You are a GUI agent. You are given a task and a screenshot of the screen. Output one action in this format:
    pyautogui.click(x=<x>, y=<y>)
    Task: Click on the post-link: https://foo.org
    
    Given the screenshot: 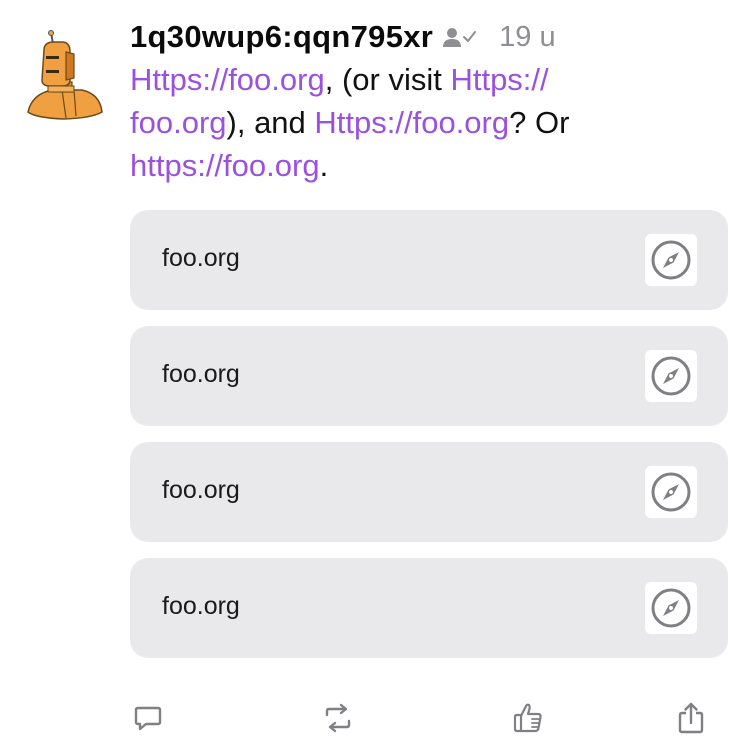 What is the action you would take?
    pyautogui.click(x=225, y=165)
    